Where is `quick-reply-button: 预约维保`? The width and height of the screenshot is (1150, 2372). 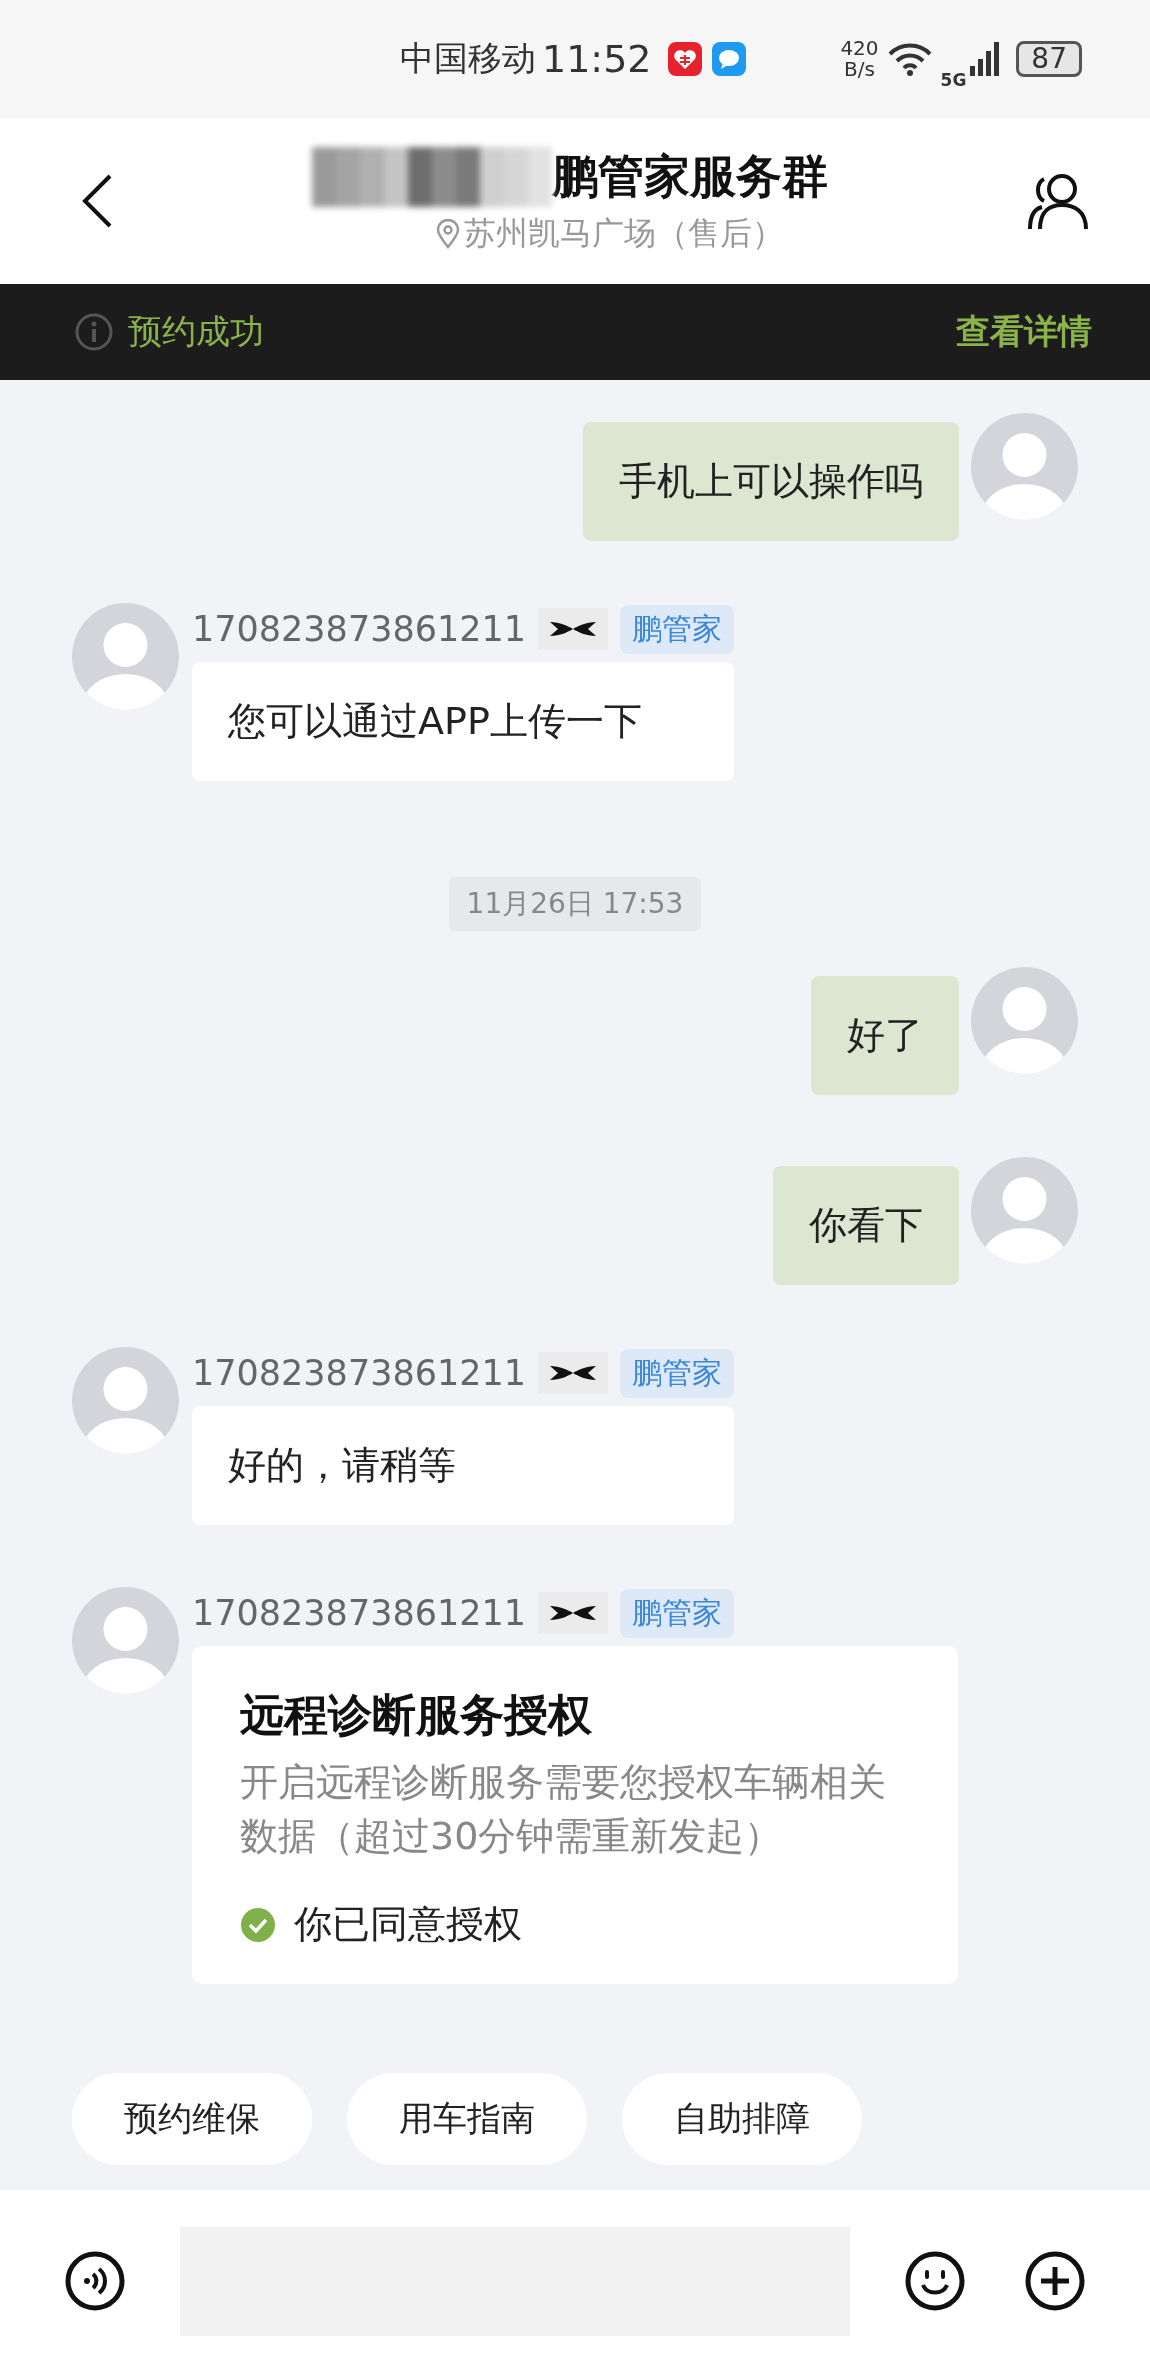 quick-reply-button: 预约维保 is located at coordinates (192, 2119).